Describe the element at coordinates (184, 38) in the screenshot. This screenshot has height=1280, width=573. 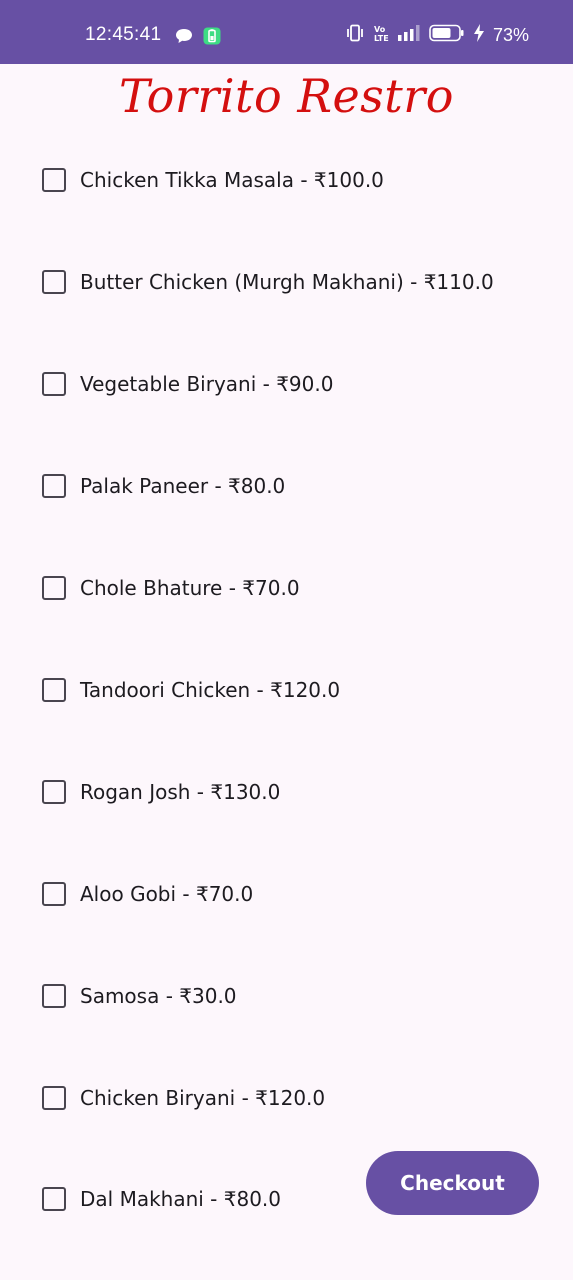
I see `chat-bubble-icon` at that location.